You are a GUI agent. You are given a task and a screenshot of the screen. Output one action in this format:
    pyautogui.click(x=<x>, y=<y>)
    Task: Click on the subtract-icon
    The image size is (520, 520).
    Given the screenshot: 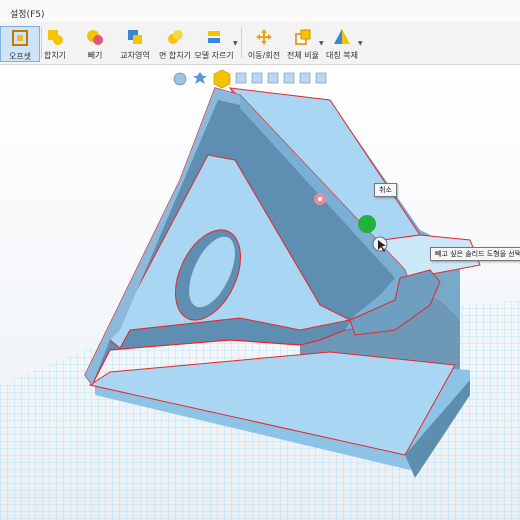 What is the action you would take?
    pyautogui.click(x=95, y=37)
    